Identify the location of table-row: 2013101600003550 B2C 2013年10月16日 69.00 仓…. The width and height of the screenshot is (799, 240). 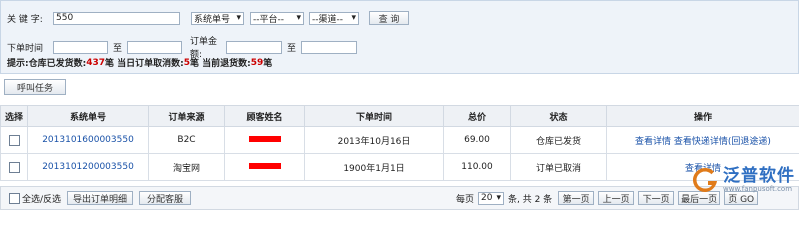
(399, 140).